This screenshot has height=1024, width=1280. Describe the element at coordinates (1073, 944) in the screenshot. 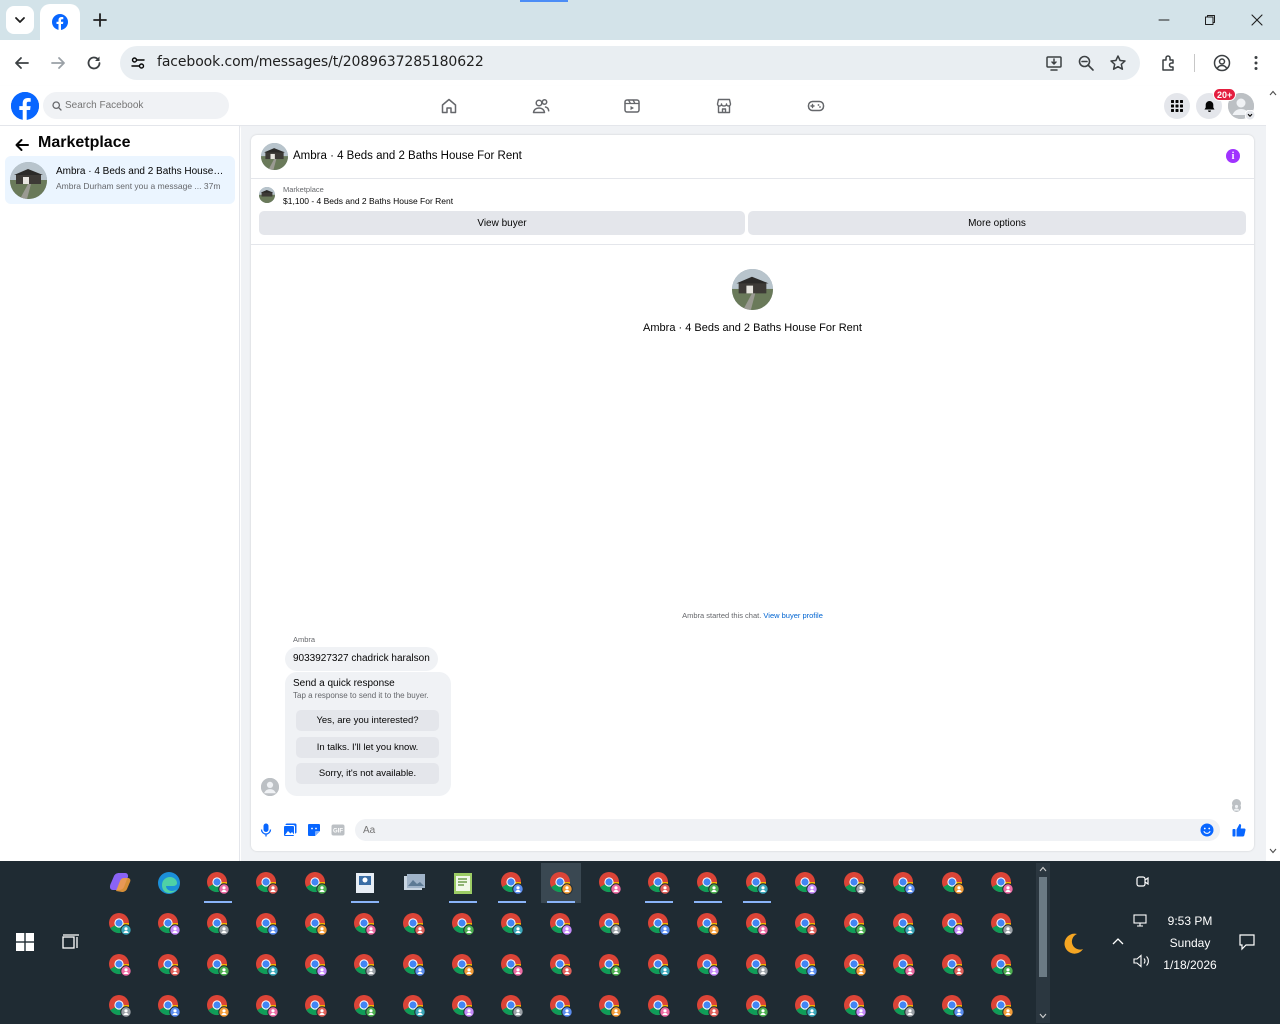

I see `night-mode-moon-icon` at that location.